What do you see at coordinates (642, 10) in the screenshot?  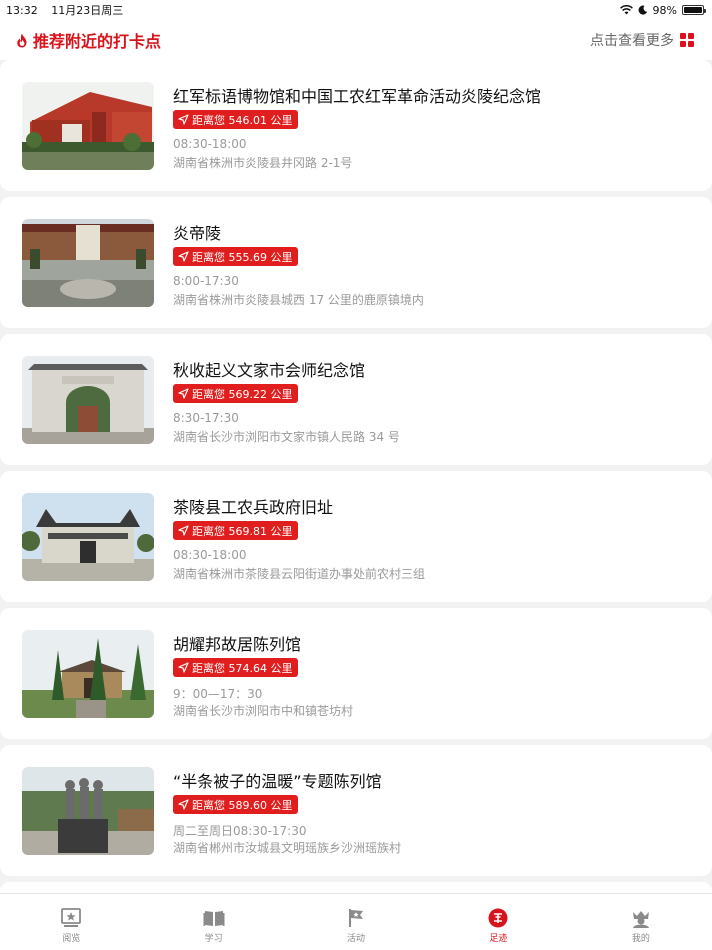 I see `moon-icon` at bounding box center [642, 10].